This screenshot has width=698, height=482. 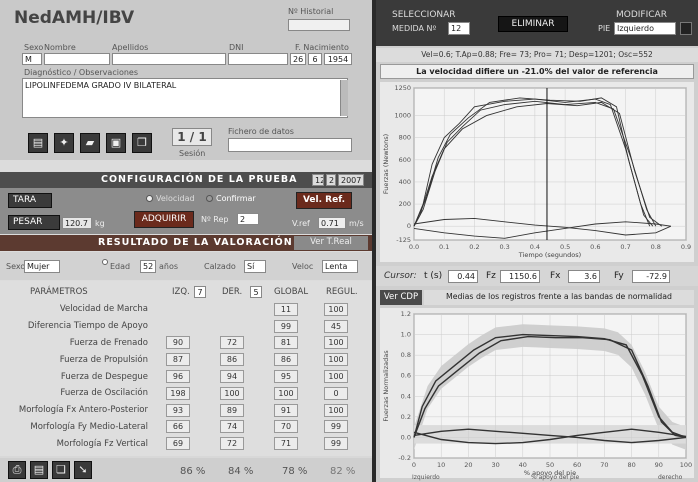 I want to click on subj-sexo-label: Sexo, so click(x=16, y=266).